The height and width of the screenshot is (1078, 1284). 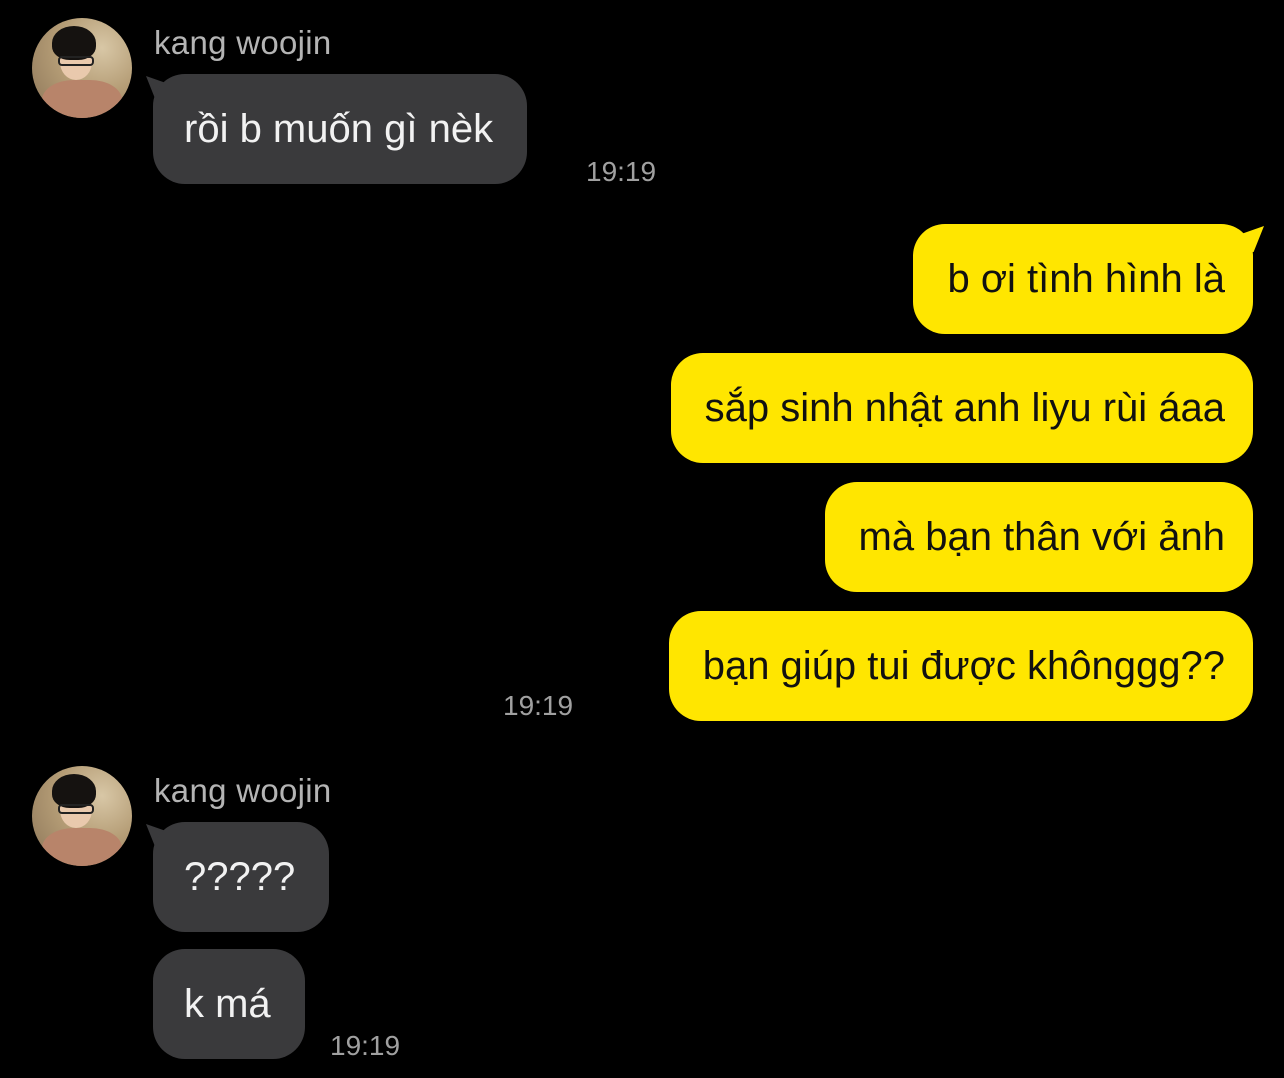 What do you see at coordinates (960, 666) in the screenshot?
I see `message-bubble-outgoing: bạn giúp tui được khônggg??` at bounding box center [960, 666].